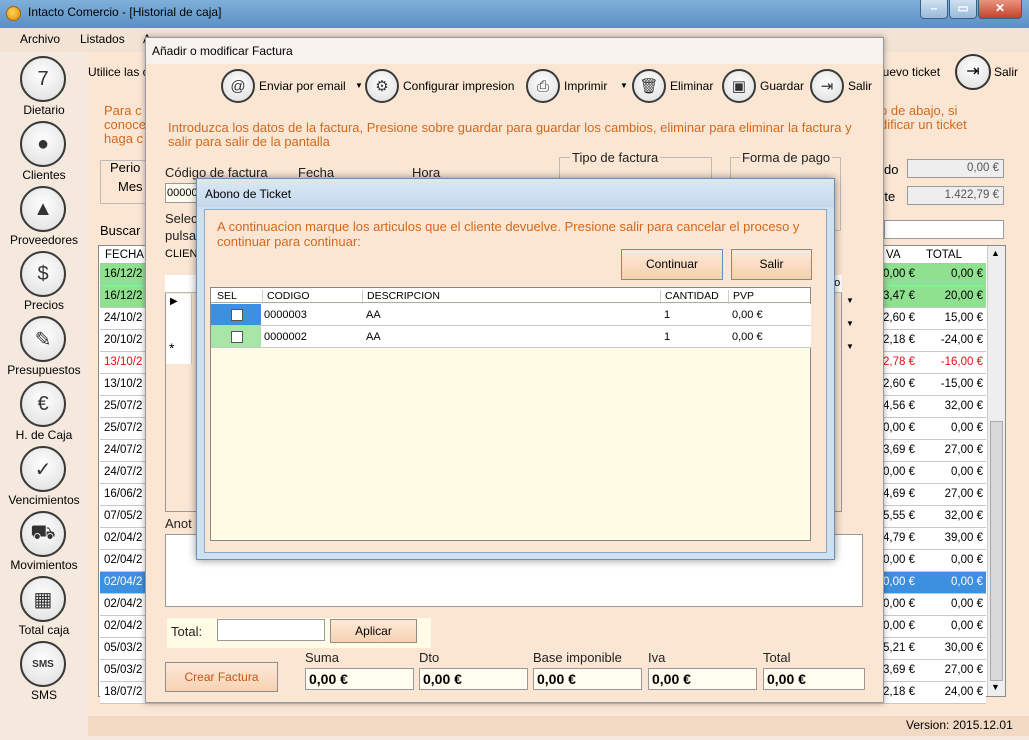 The height and width of the screenshot is (740, 1029). What do you see at coordinates (587, 679) in the screenshot?
I see `base-value: 0,00 €` at bounding box center [587, 679].